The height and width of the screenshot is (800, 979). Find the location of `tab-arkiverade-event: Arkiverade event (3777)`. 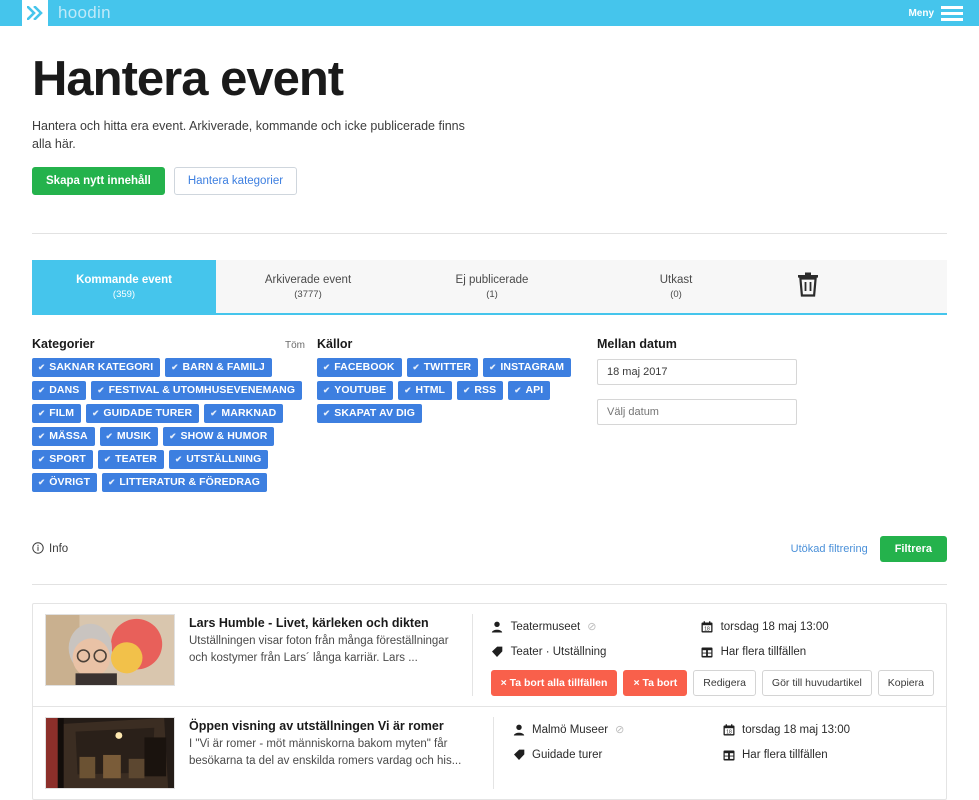

tab-arkiverade-event: Arkiverade event (3777) is located at coordinates (308, 286).